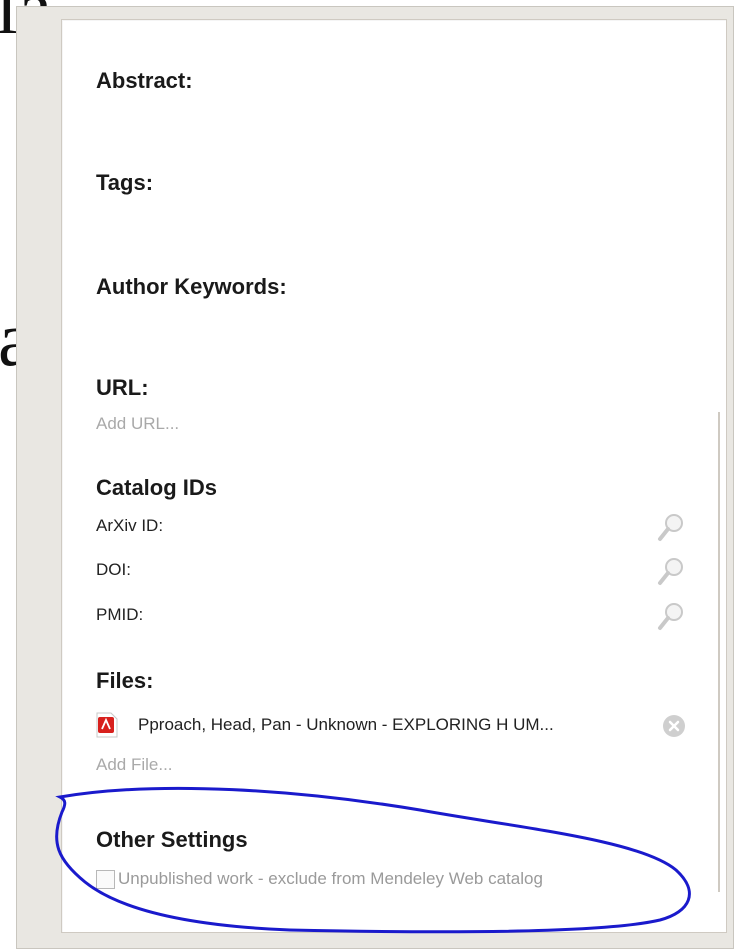  I want to click on pdf-icon, so click(107, 725).